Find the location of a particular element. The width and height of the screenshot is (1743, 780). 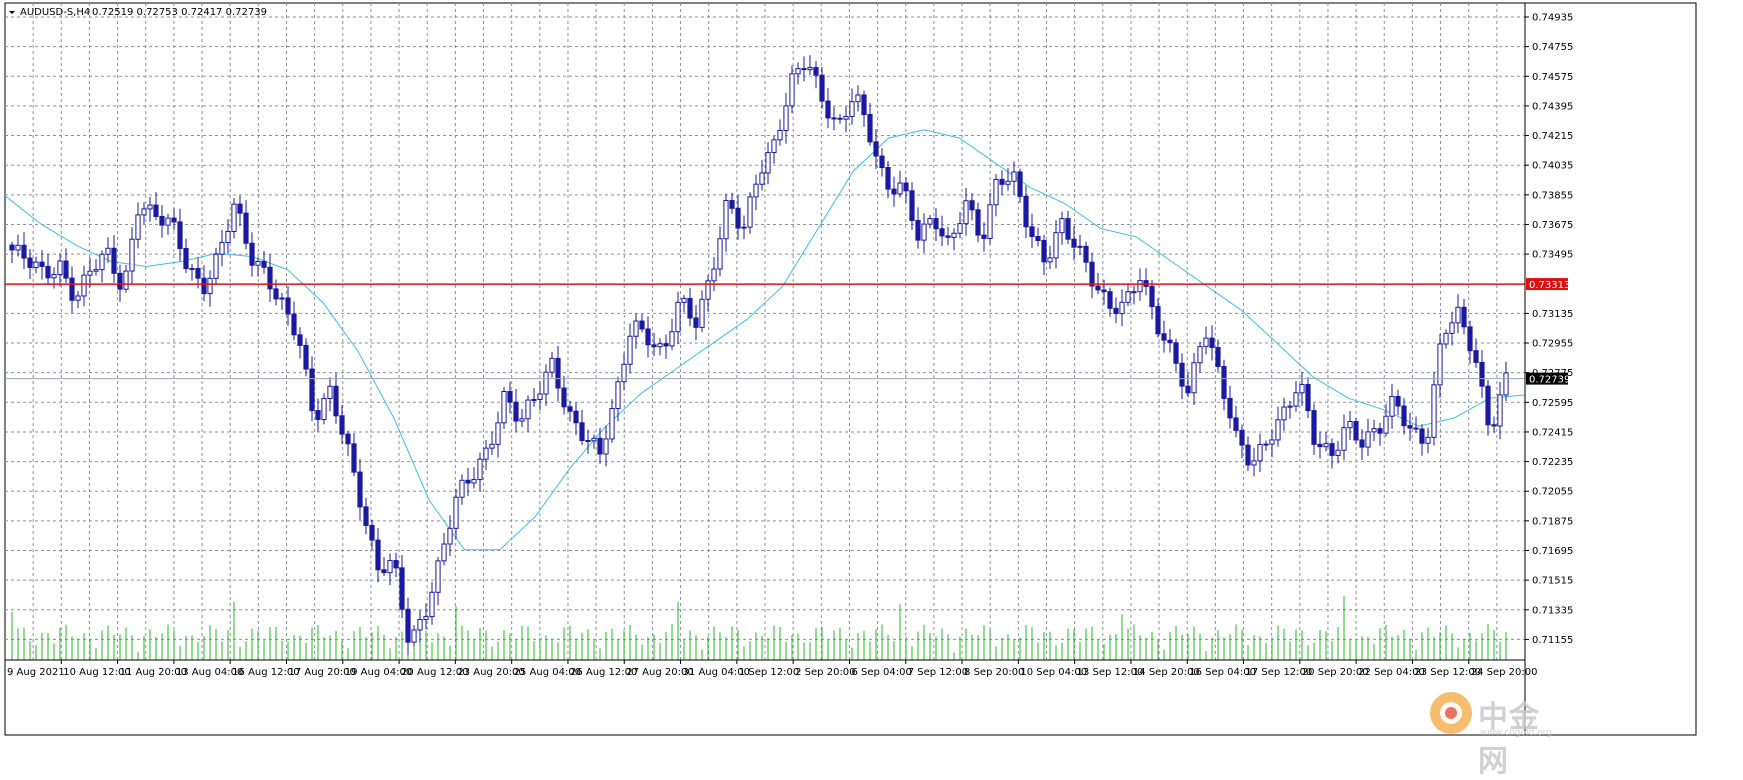

y-tick-label: 0.72595 is located at coordinates (1552, 403).